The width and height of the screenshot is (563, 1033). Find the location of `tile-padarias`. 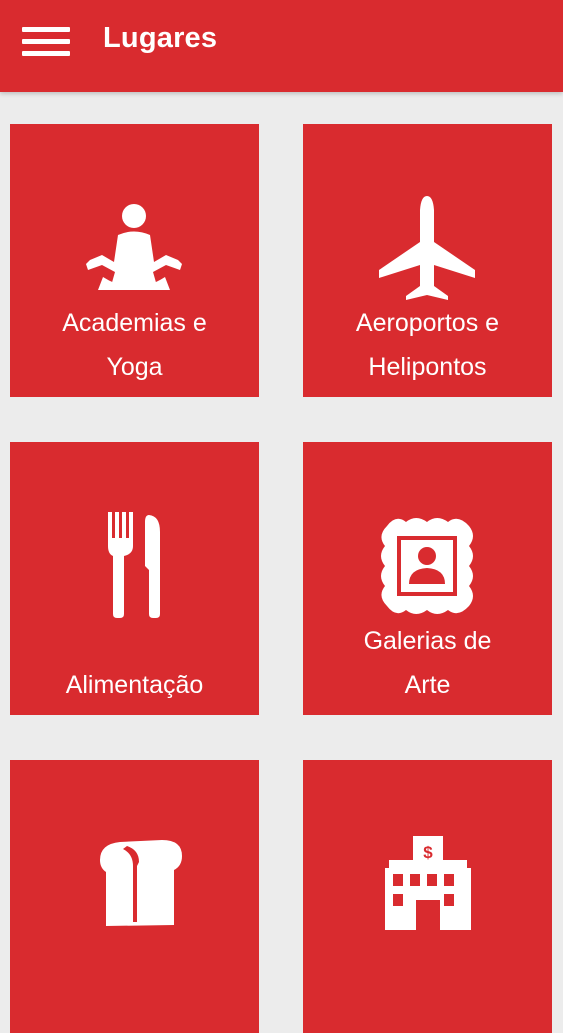

tile-padarias is located at coordinates (134, 896).